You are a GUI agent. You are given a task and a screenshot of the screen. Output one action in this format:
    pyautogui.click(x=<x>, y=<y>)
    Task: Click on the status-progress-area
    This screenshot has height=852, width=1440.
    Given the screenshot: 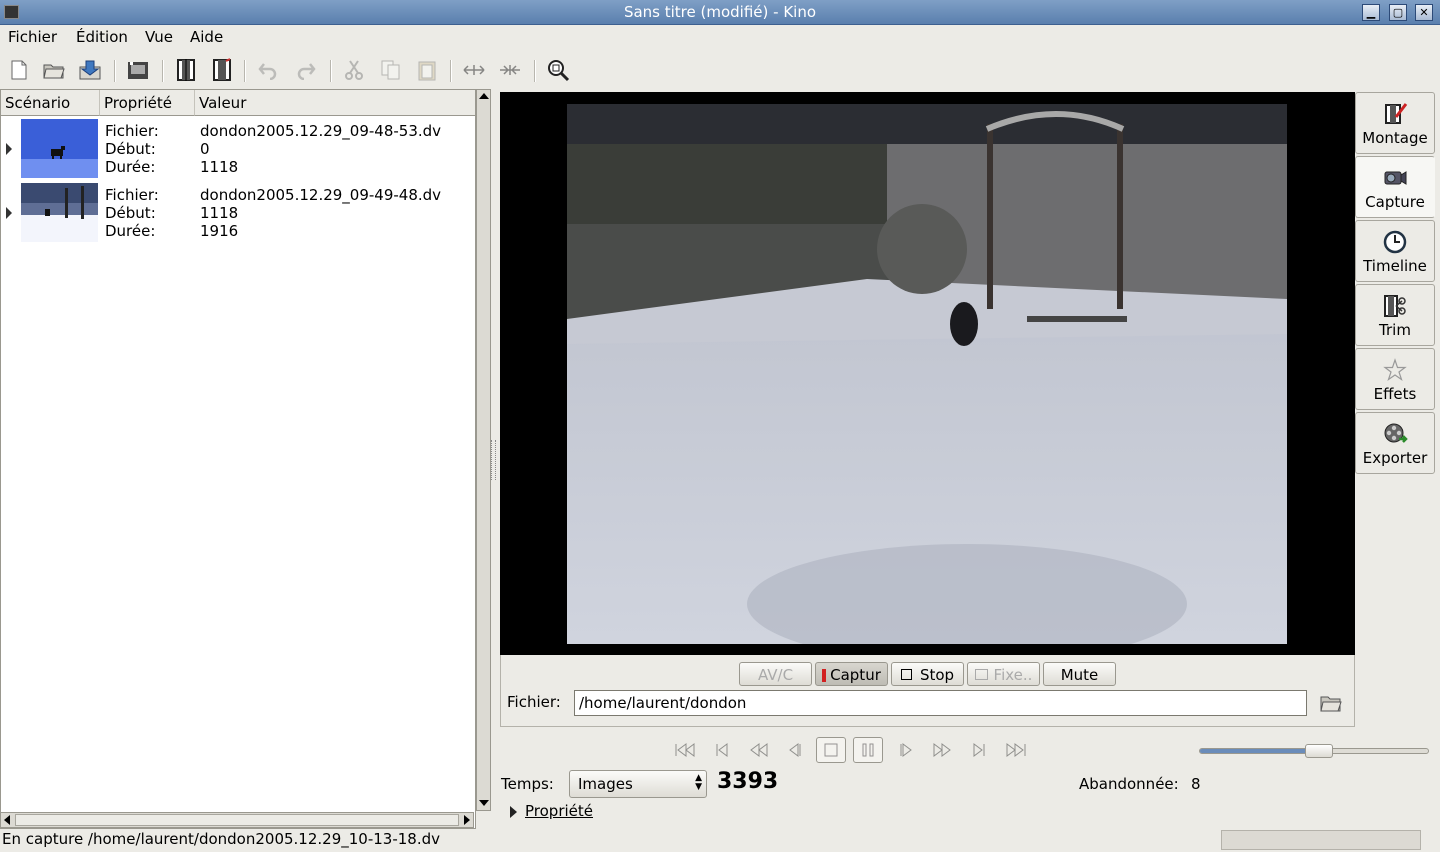 What is the action you would take?
    pyautogui.click(x=1321, y=840)
    